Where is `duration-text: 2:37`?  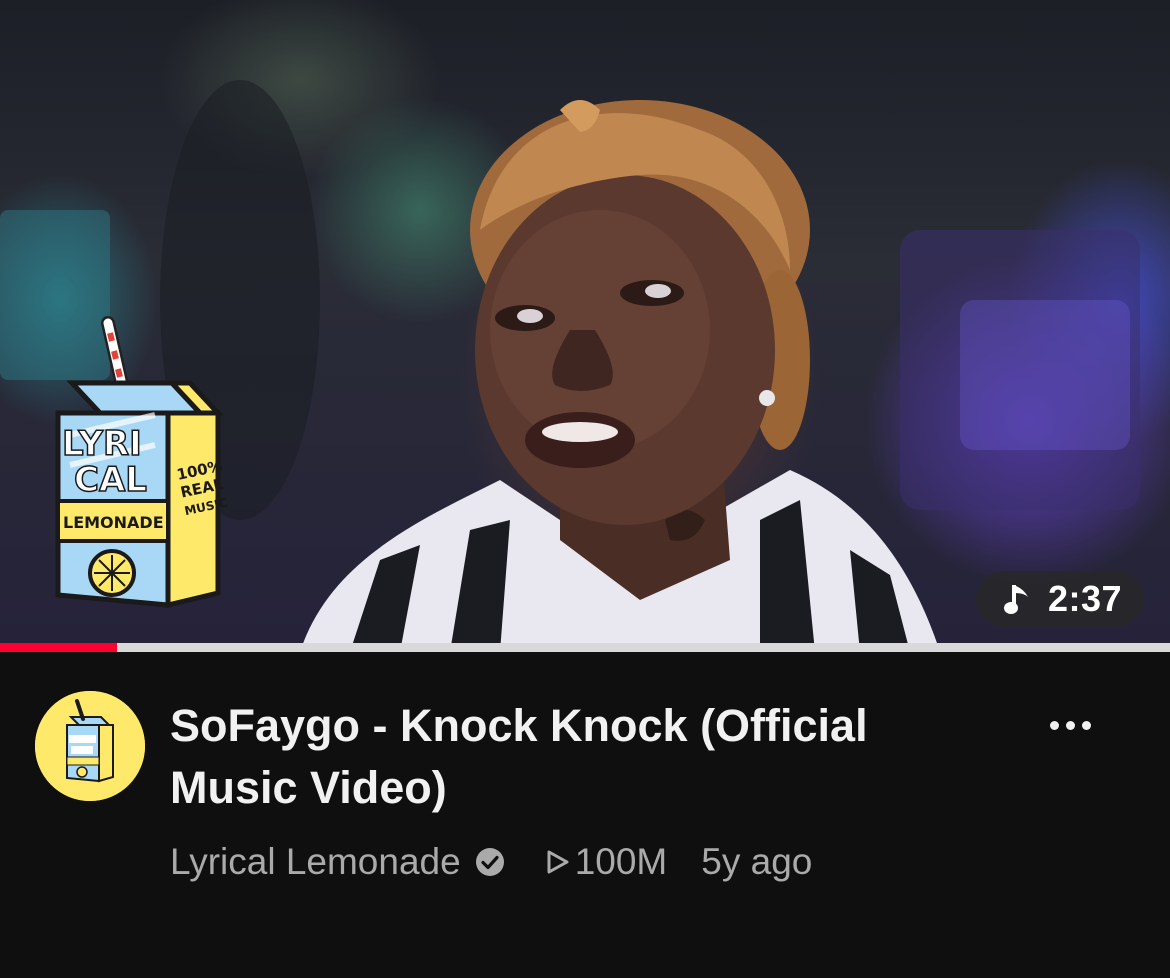 duration-text: 2:37 is located at coordinates (1084, 598).